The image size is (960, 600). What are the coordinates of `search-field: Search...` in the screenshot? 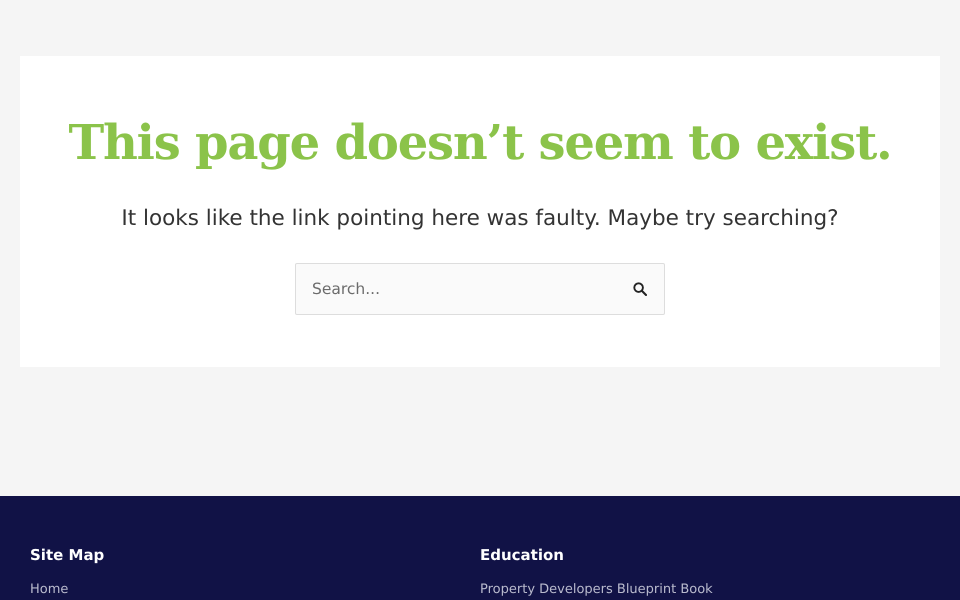 It's located at (480, 289).